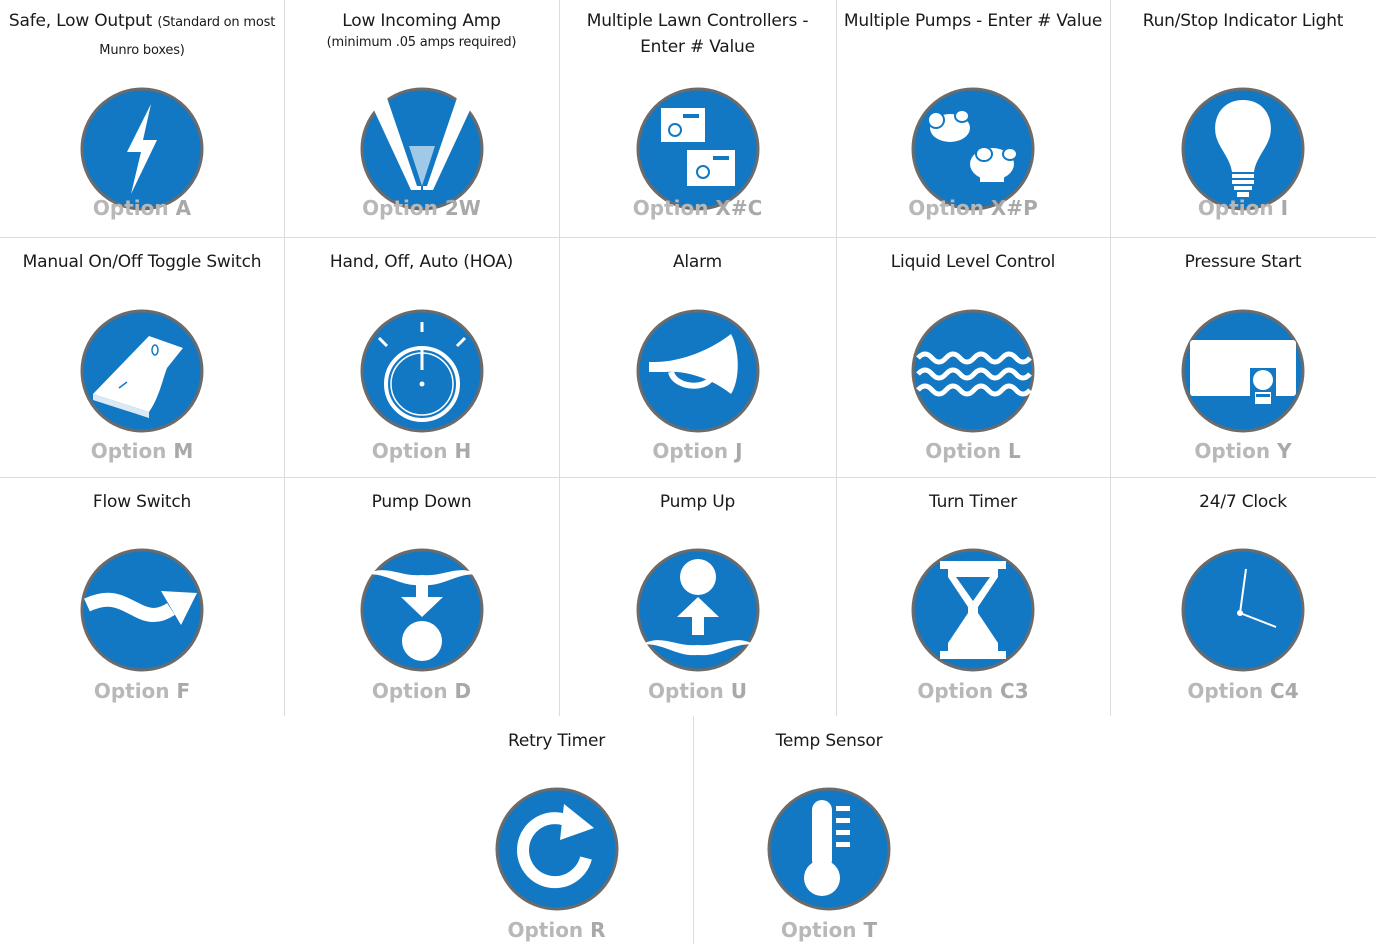 This screenshot has width=1376, height=944. Describe the element at coordinates (829, 849) in the screenshot. I see `thermometer-icon` at that location.